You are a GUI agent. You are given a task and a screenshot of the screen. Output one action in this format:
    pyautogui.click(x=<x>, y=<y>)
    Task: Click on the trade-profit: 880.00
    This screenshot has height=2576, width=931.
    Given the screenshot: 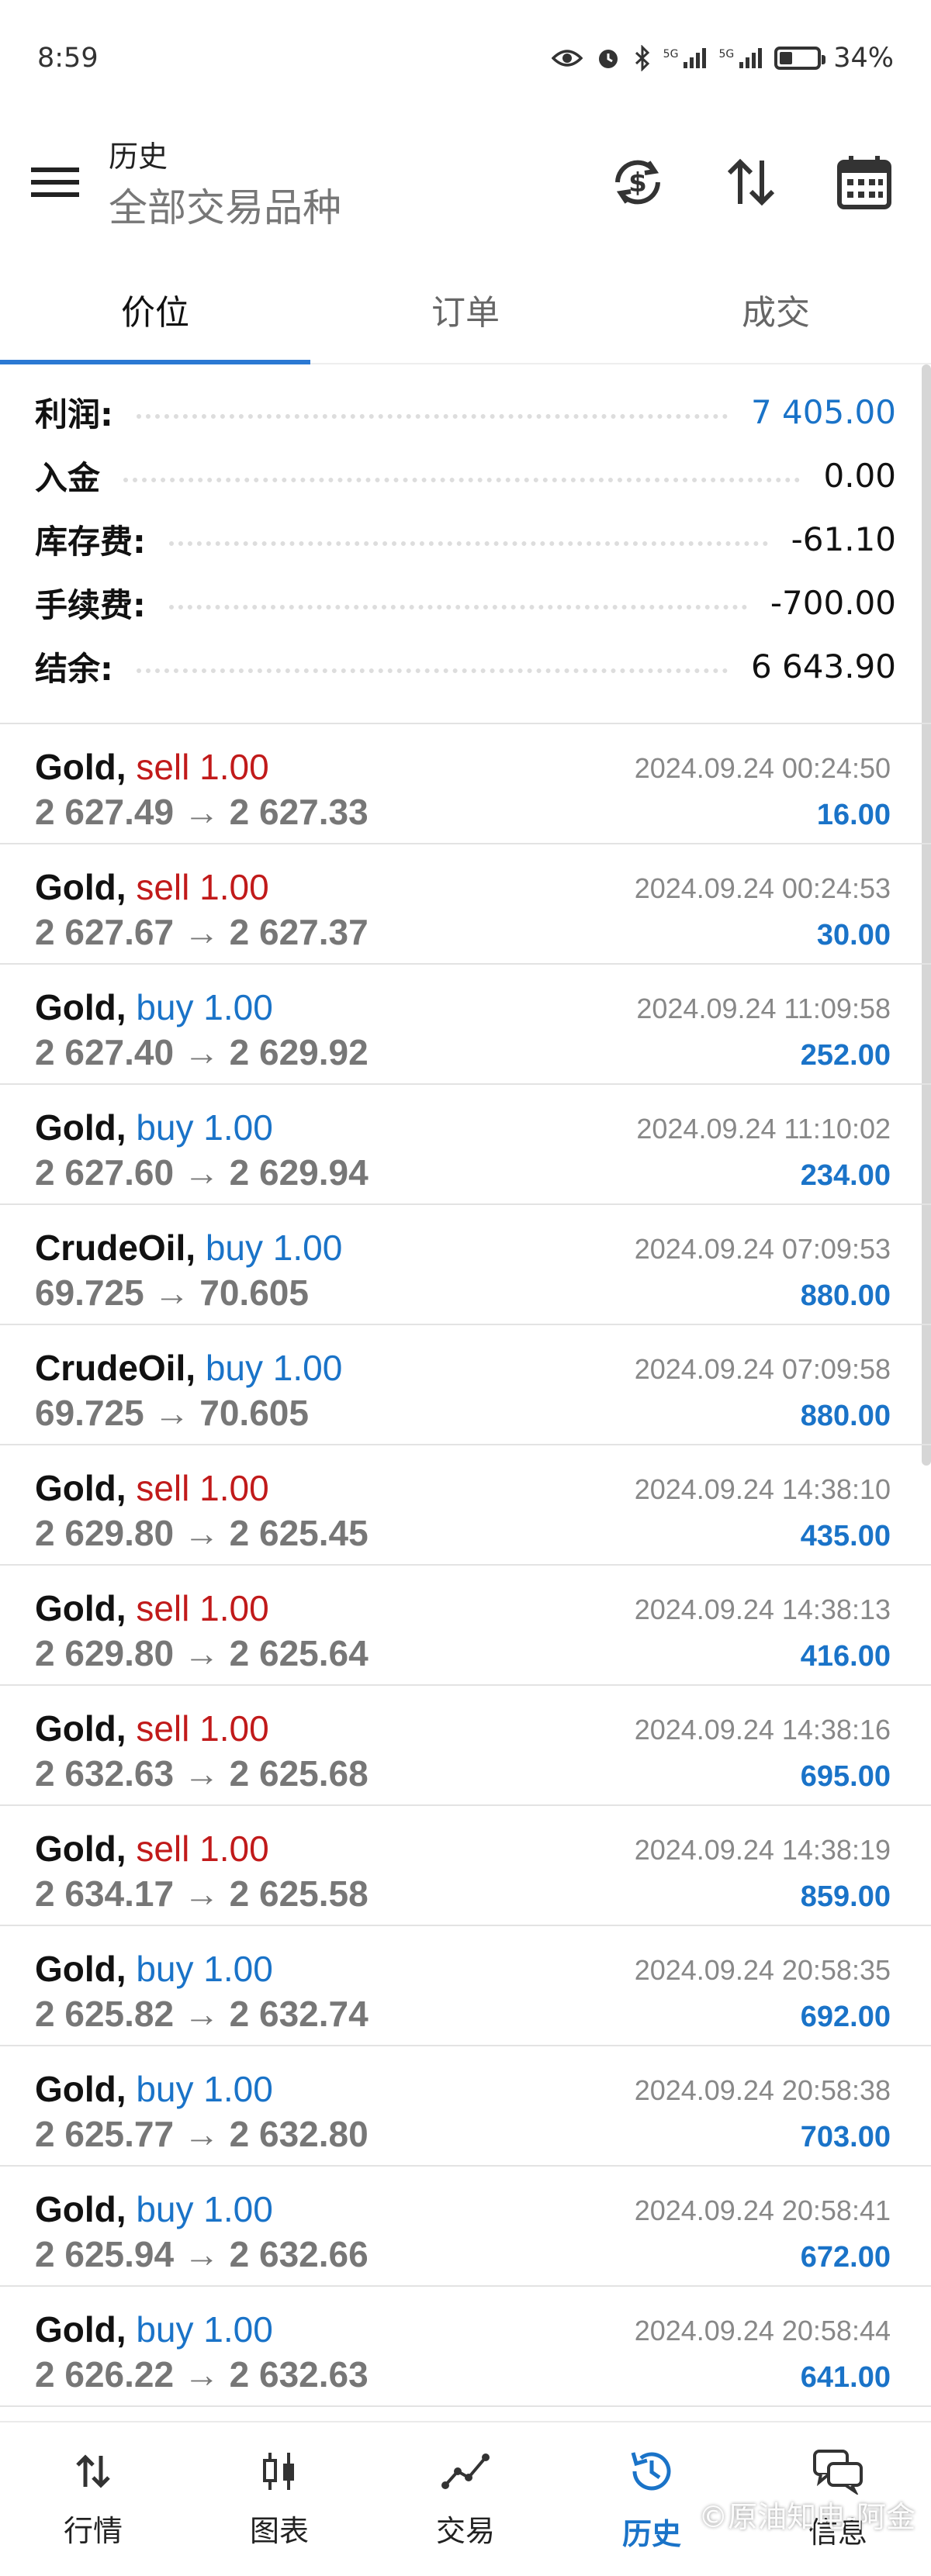 What is the action you would take?
    pyautogui.click(x=846, y=1416)
    